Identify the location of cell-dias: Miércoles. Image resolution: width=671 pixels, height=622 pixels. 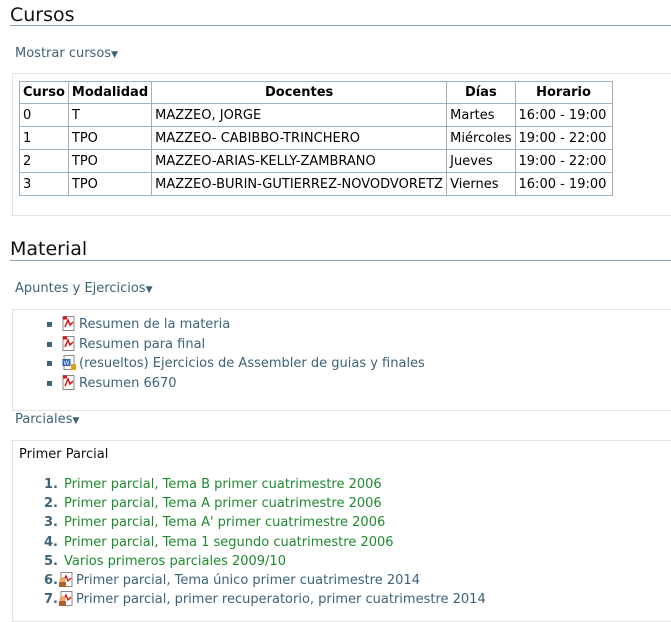
(481, 138).